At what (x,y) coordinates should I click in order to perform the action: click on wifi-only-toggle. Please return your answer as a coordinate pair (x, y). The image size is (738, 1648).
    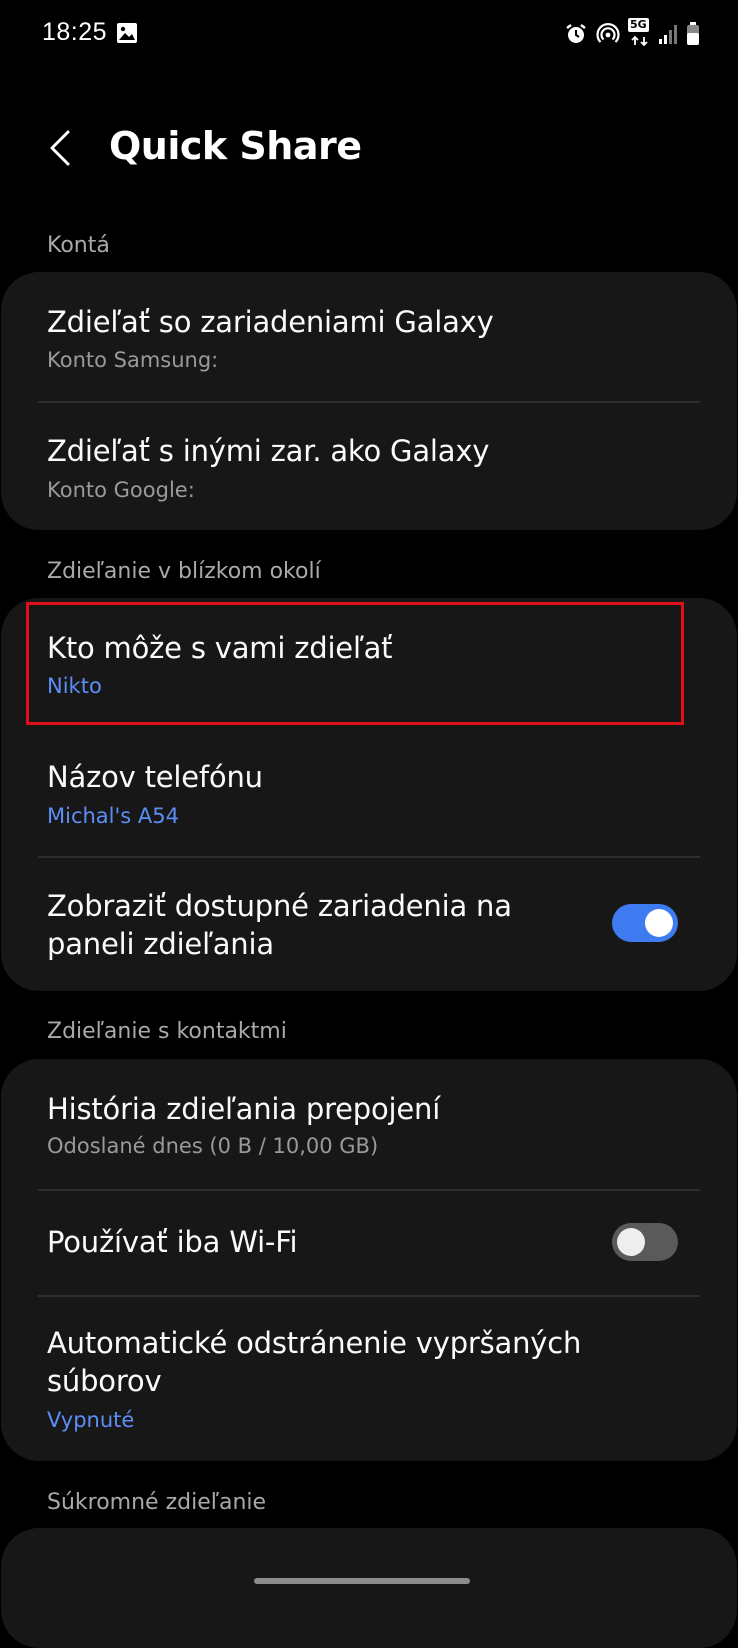
    Looking at the image, I should click on (645, 1242).